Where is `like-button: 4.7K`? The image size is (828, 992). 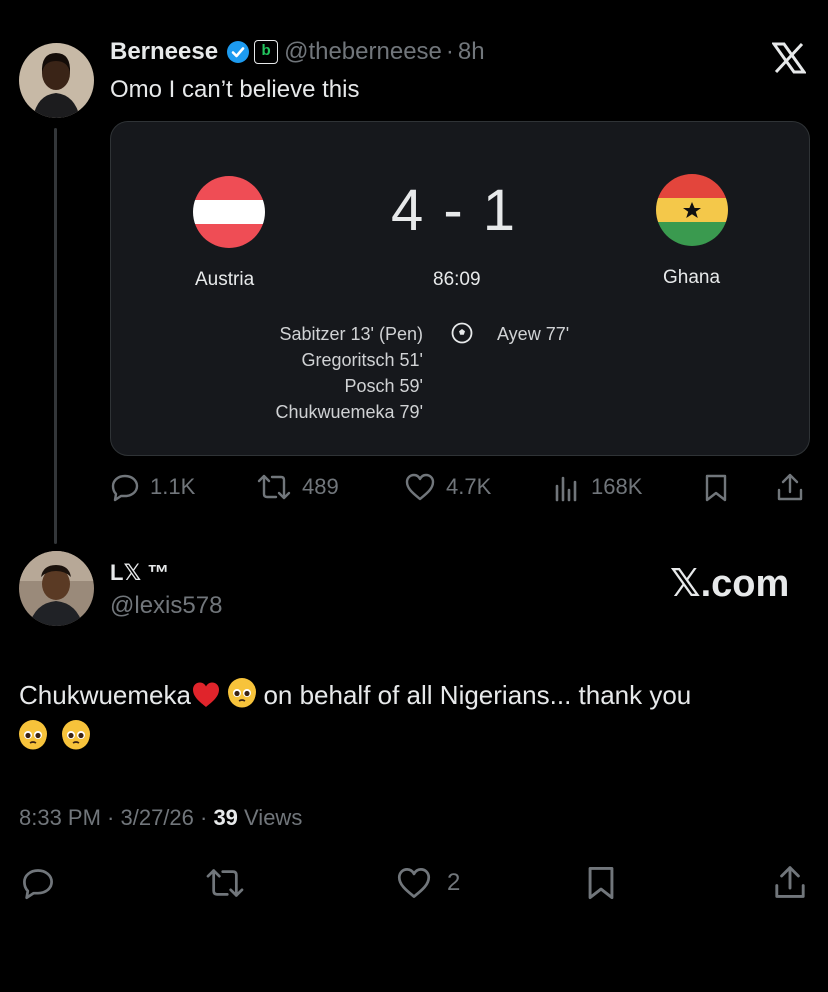
like-button: 4.7K is located at coordinates (447, 487).